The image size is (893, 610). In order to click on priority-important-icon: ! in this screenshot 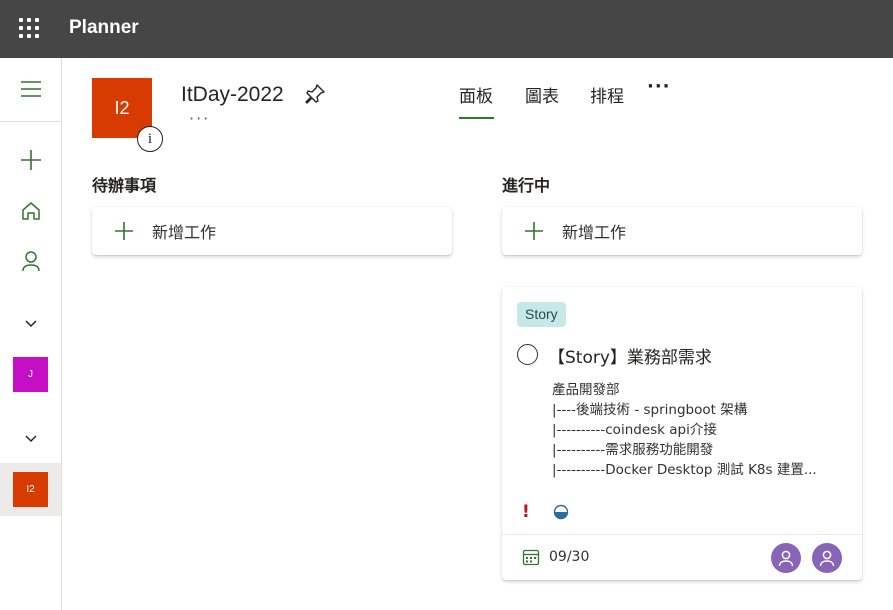, I will do `click(526, 512)`.